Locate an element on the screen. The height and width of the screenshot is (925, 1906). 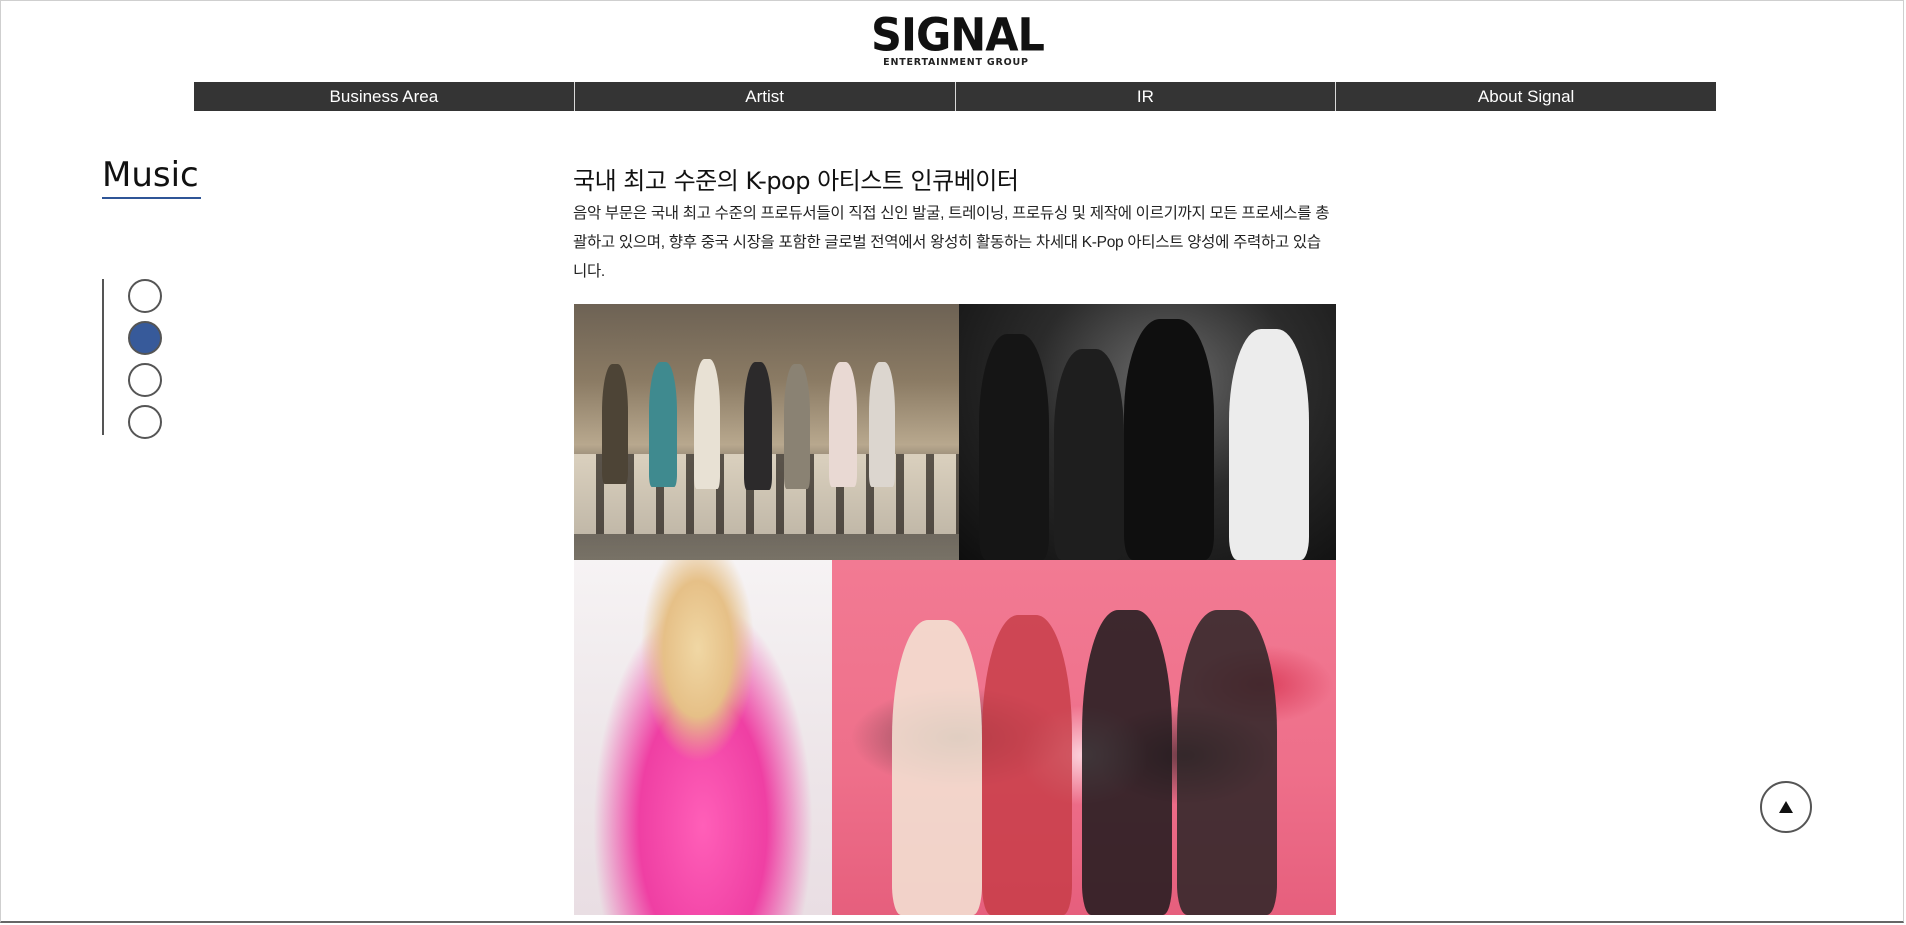
section-title: Music is located at coordinates (151, 177).